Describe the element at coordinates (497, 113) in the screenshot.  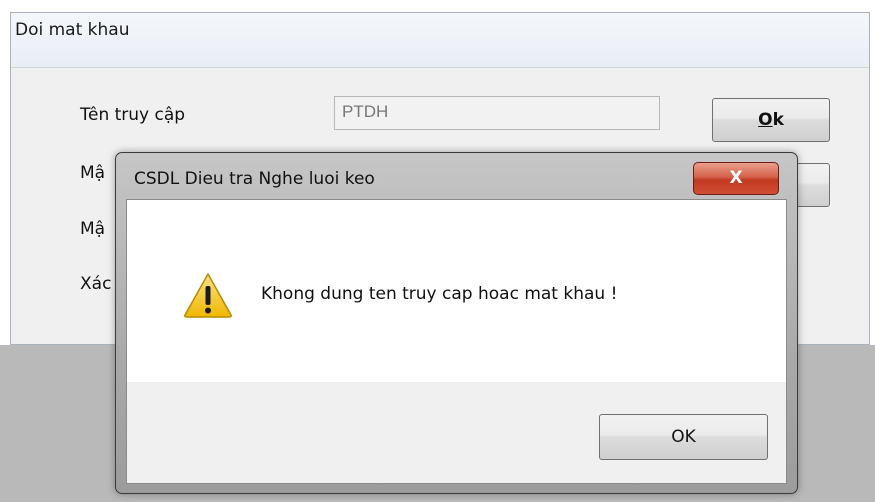
I see `username-input: PTDH` at that location.